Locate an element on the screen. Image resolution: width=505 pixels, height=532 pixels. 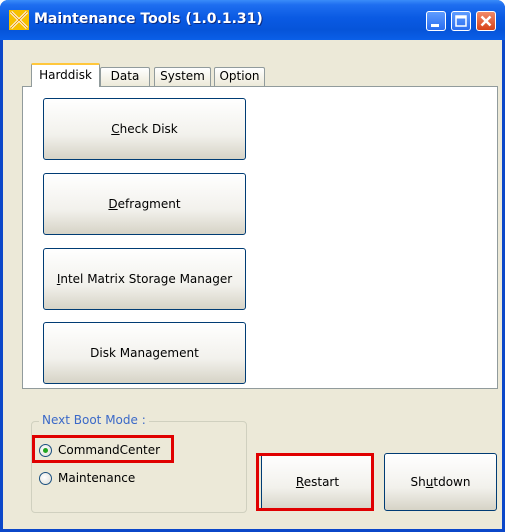
defragment-button: Defragment is located at coordinates (144, 204).